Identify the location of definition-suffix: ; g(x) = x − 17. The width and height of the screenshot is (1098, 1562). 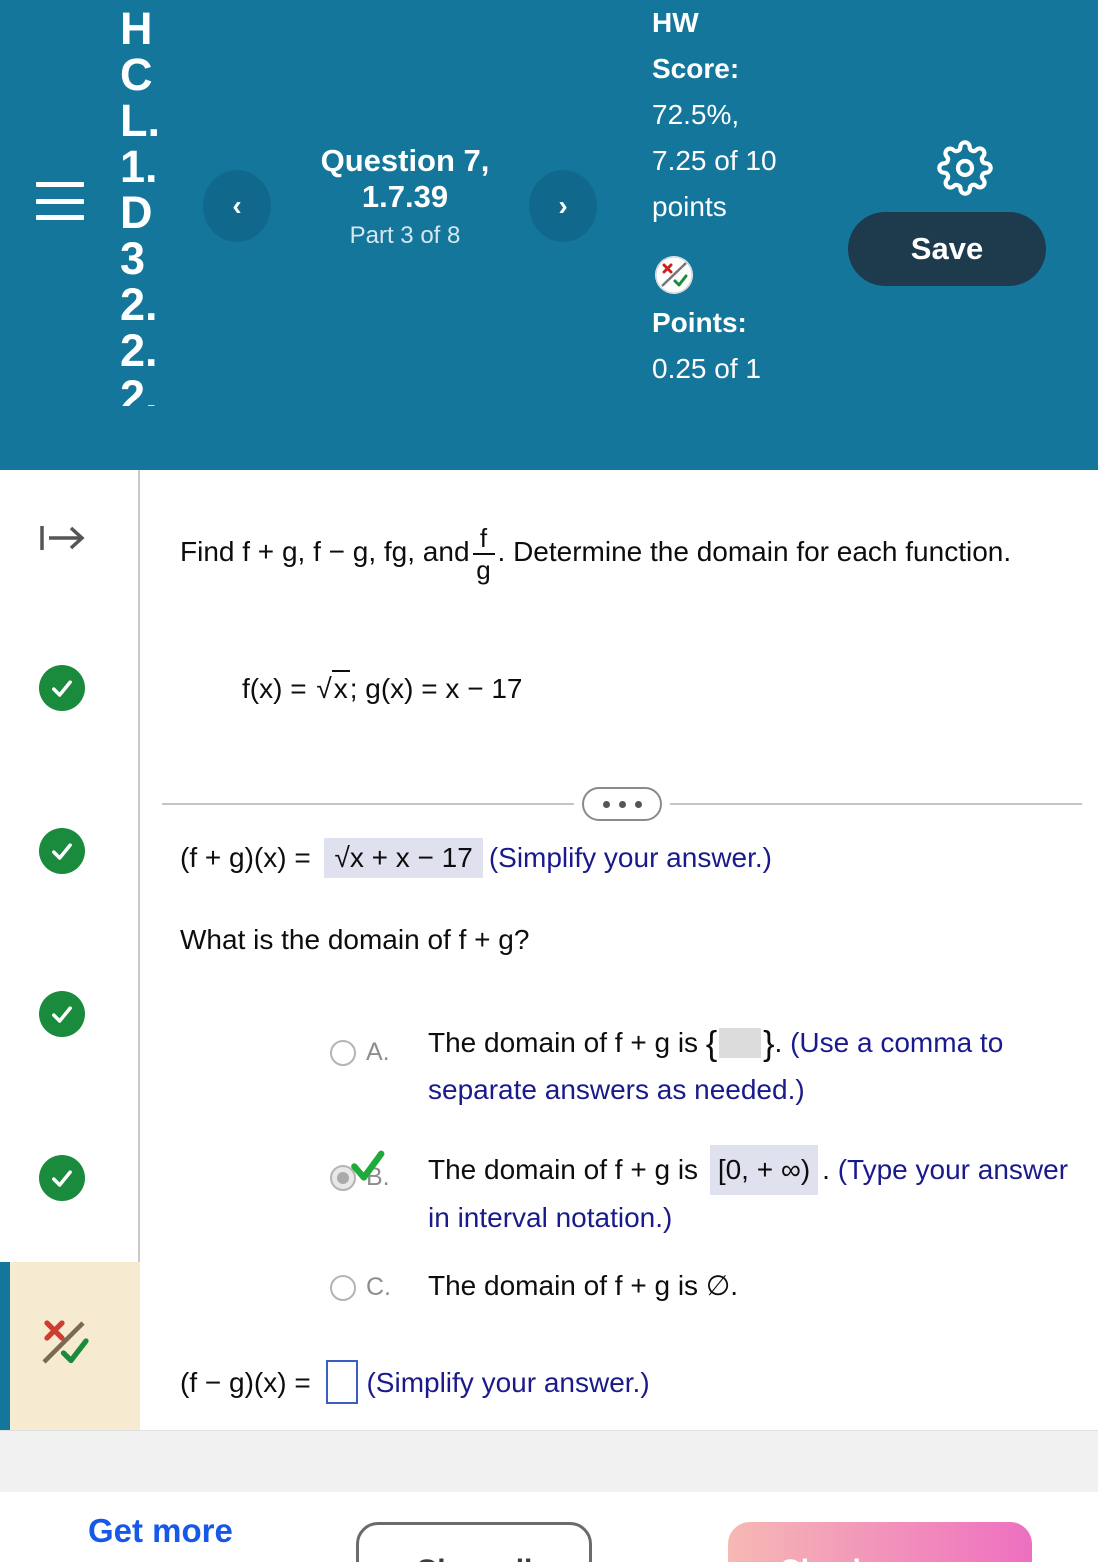
(436, 688).